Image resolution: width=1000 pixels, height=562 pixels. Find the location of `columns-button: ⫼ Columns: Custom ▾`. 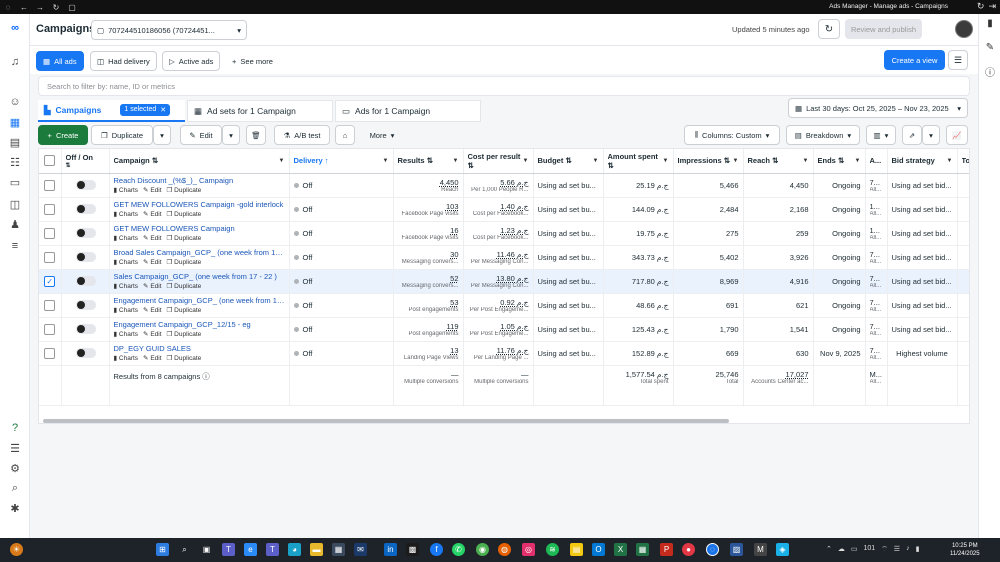

columns-button: ⫼ Columns: Custom ▾ is located at coordinates (732, 135).